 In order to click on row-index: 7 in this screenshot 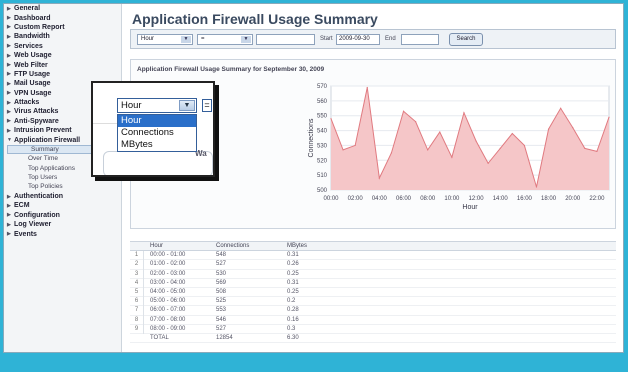, I will do `click(137, 311)`.